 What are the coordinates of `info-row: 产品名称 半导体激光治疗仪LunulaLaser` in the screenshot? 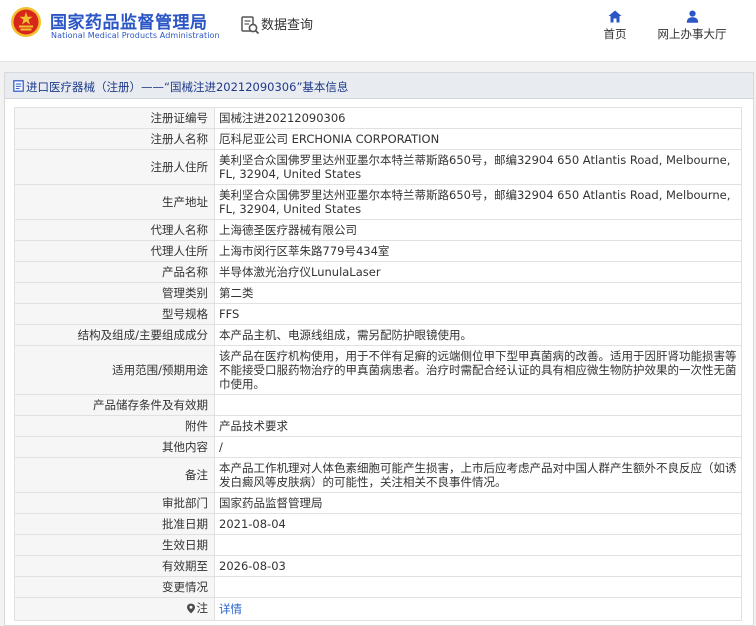 It's located at (378, 272).